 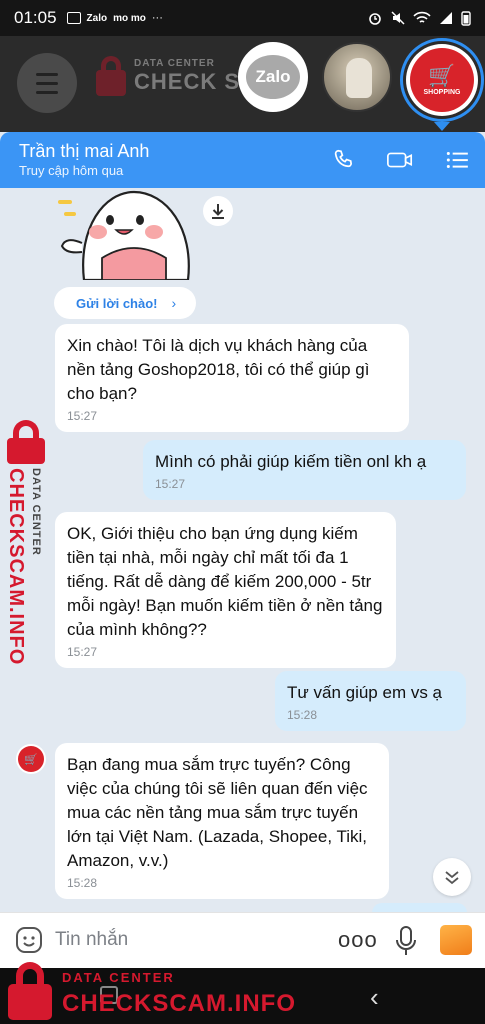 I want to click on video-call-icon, so click(x=400, y=160).